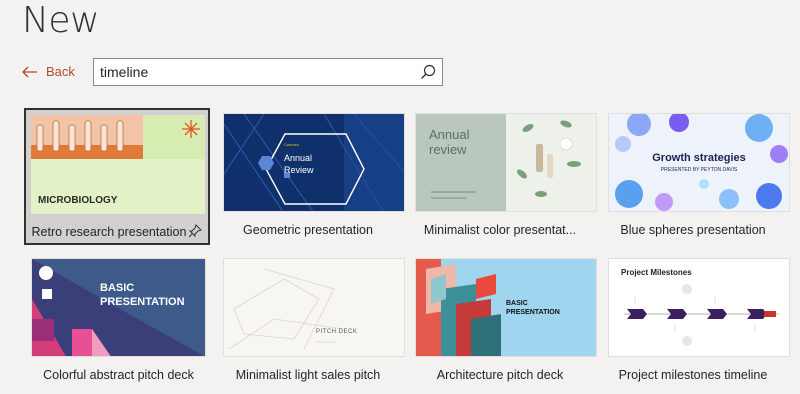  Describe the element at coordinates (60, 71) in the screenshot. I see `back-label: Back` at that location.